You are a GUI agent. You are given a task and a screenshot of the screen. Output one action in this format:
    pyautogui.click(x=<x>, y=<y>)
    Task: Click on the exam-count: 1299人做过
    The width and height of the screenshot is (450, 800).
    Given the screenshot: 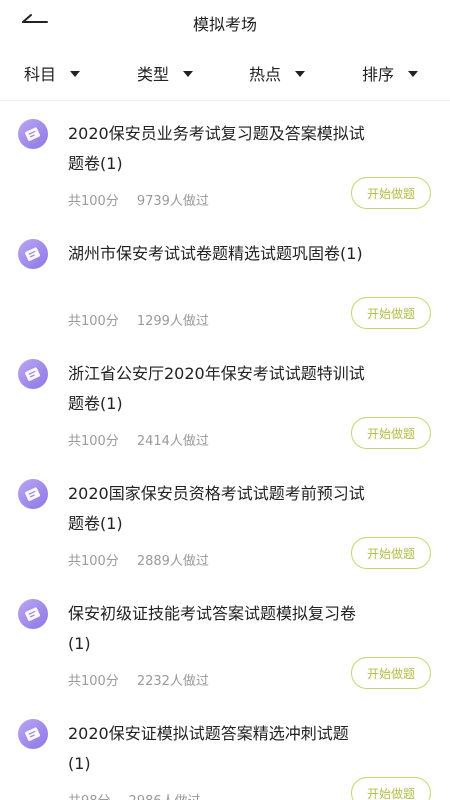 What is the action you would take?
    pyautogui.click(x=172, y=321)
    